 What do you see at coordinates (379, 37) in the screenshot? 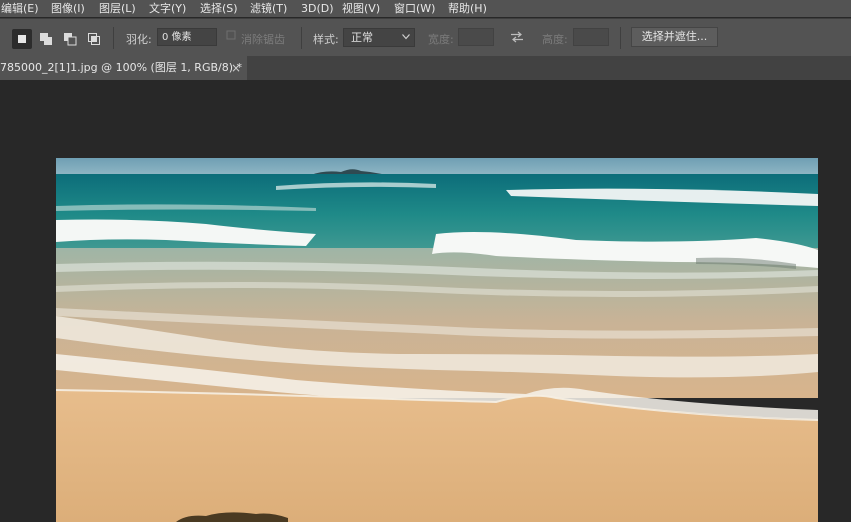
I see `style-select: 正常` at bounding box center [379, 37].